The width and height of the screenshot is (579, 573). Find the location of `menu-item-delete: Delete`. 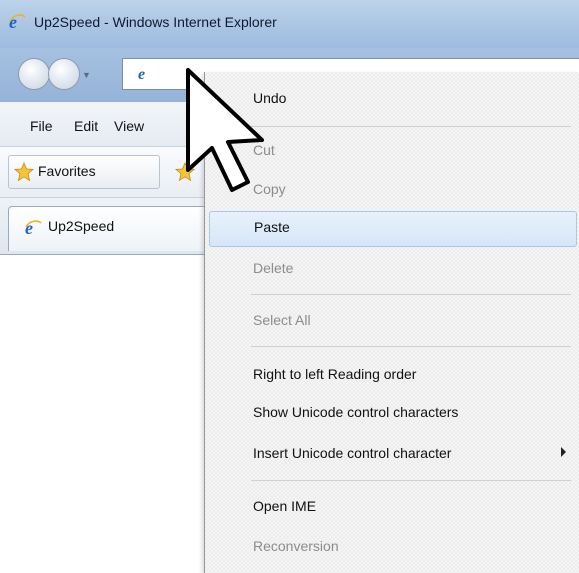

menu-item-delete: Delete is located at coordinates (392, 269).